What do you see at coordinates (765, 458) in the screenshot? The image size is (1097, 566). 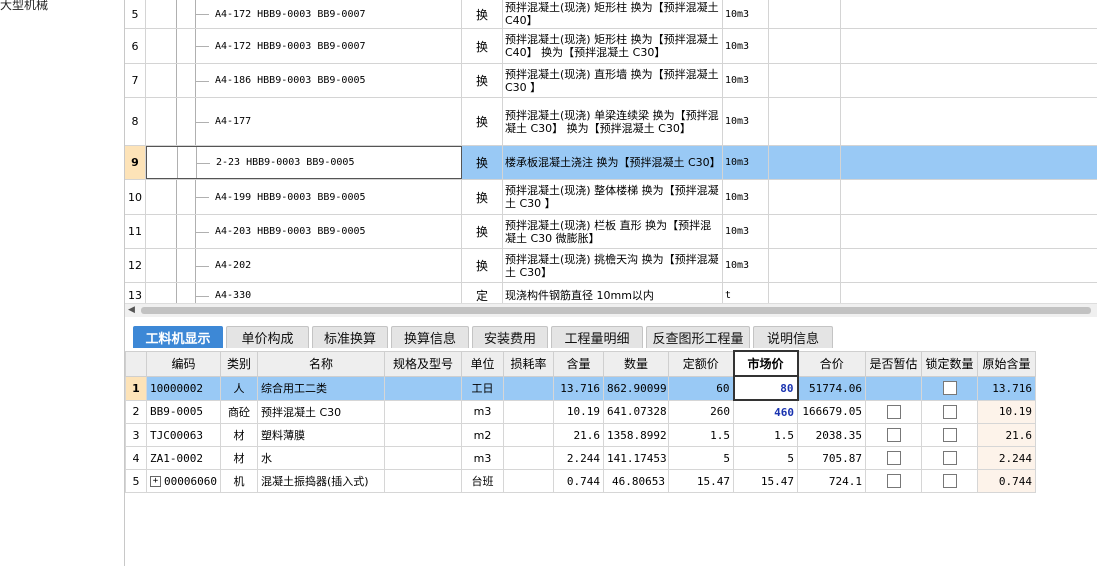 I see `market-price-cell: 5` at bounding box center [765, 458].